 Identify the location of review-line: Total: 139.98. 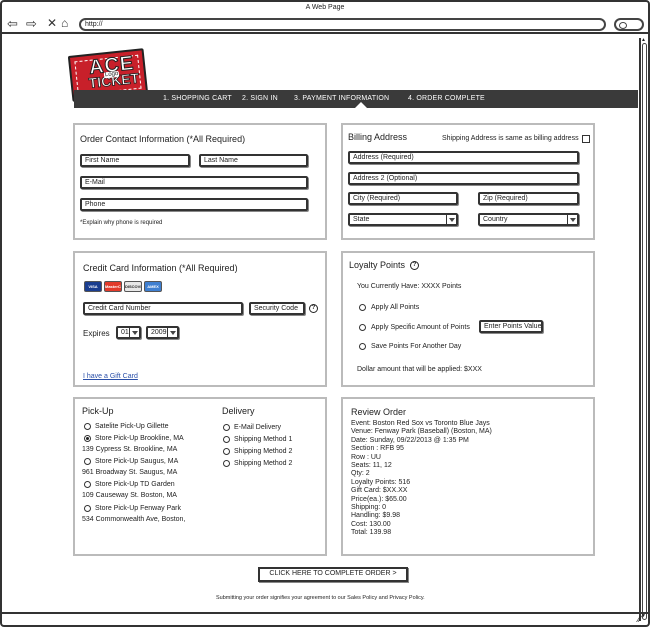
(371, 533).